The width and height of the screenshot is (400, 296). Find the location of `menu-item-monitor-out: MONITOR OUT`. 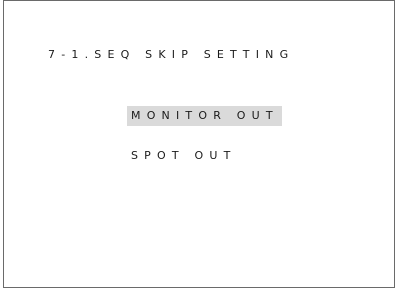

menu-item-monitor-out: MONITOR OUT is located at coordinates (204, 116).